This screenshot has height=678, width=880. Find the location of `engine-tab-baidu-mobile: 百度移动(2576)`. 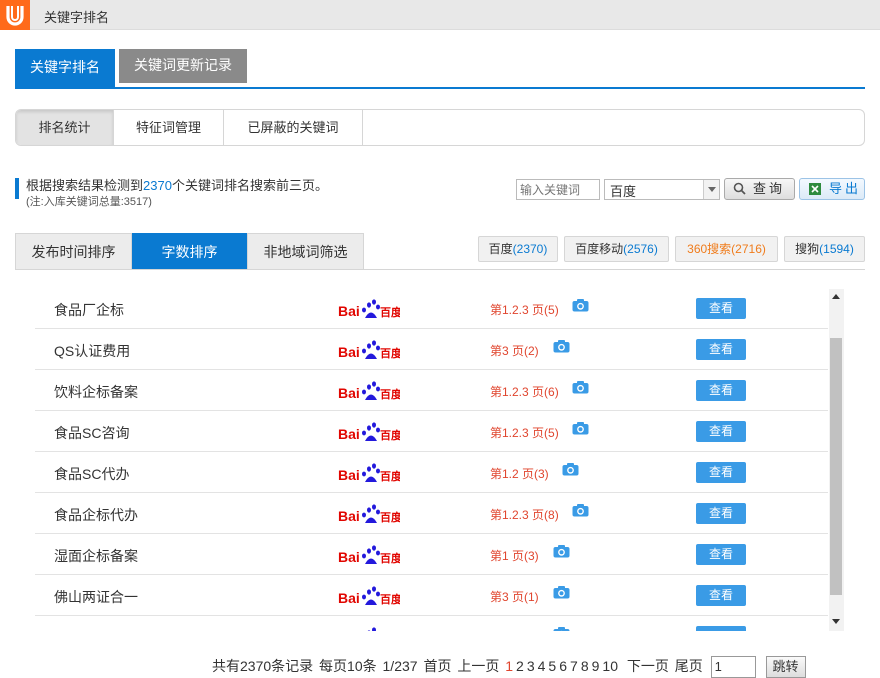

engine-tab-baidu-mobile: 百度移动(2576) is located at coordinates (616, 249).